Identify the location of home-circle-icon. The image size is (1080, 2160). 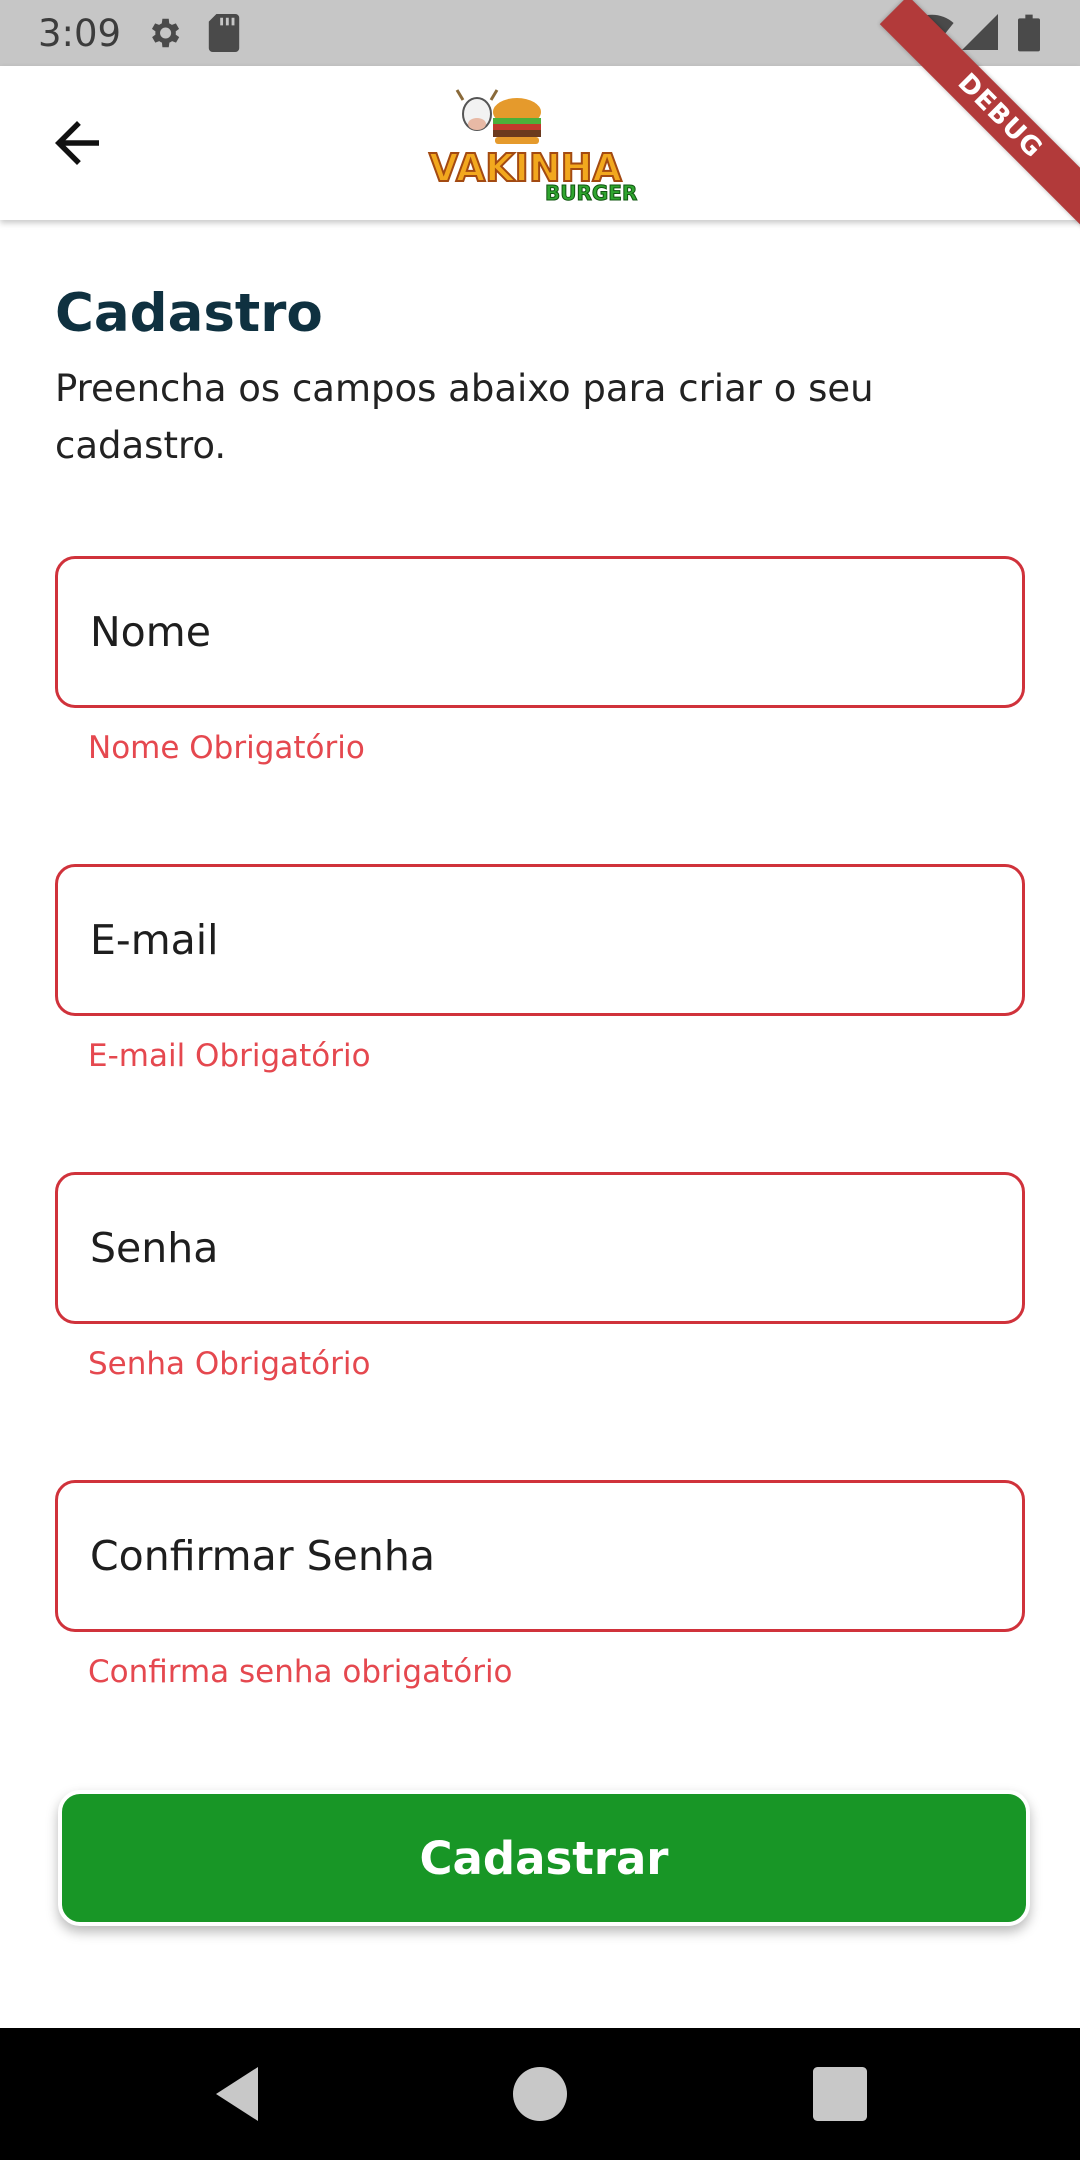
(540, 2097).